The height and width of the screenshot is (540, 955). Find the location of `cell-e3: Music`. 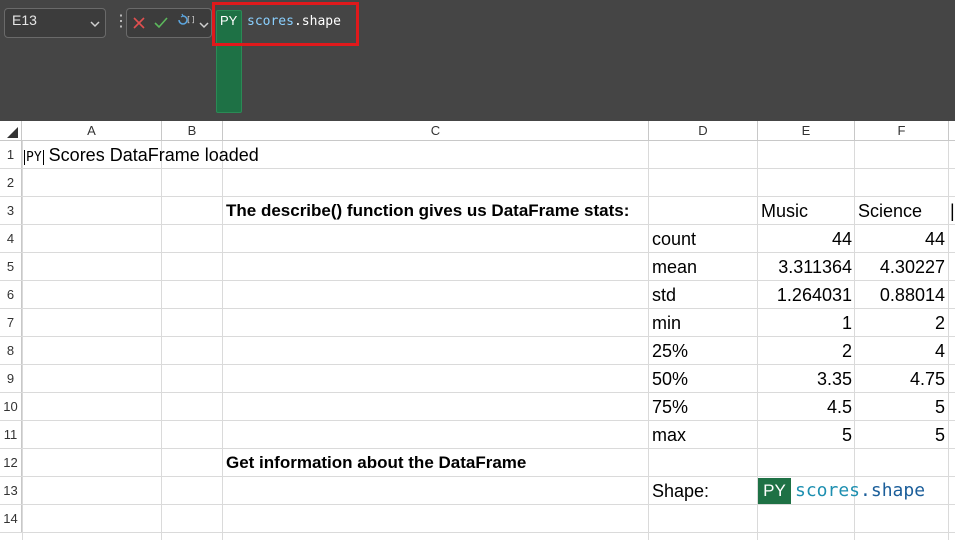

cell-e3: Music is located at coordinates (784, 211).